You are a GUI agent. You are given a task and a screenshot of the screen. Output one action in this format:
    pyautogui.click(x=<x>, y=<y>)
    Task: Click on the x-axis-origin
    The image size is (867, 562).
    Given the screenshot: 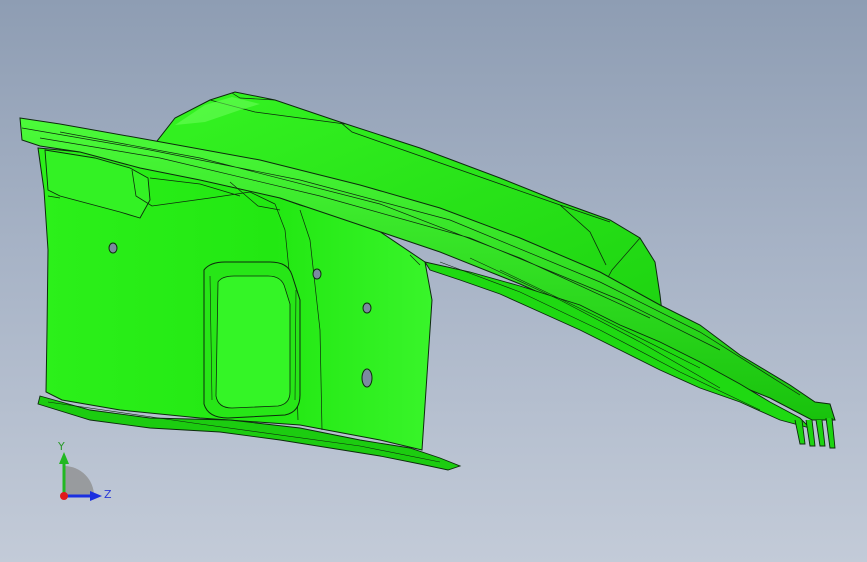 What is the action you would take?
    pyautogui.click(x=64, y=496)
    